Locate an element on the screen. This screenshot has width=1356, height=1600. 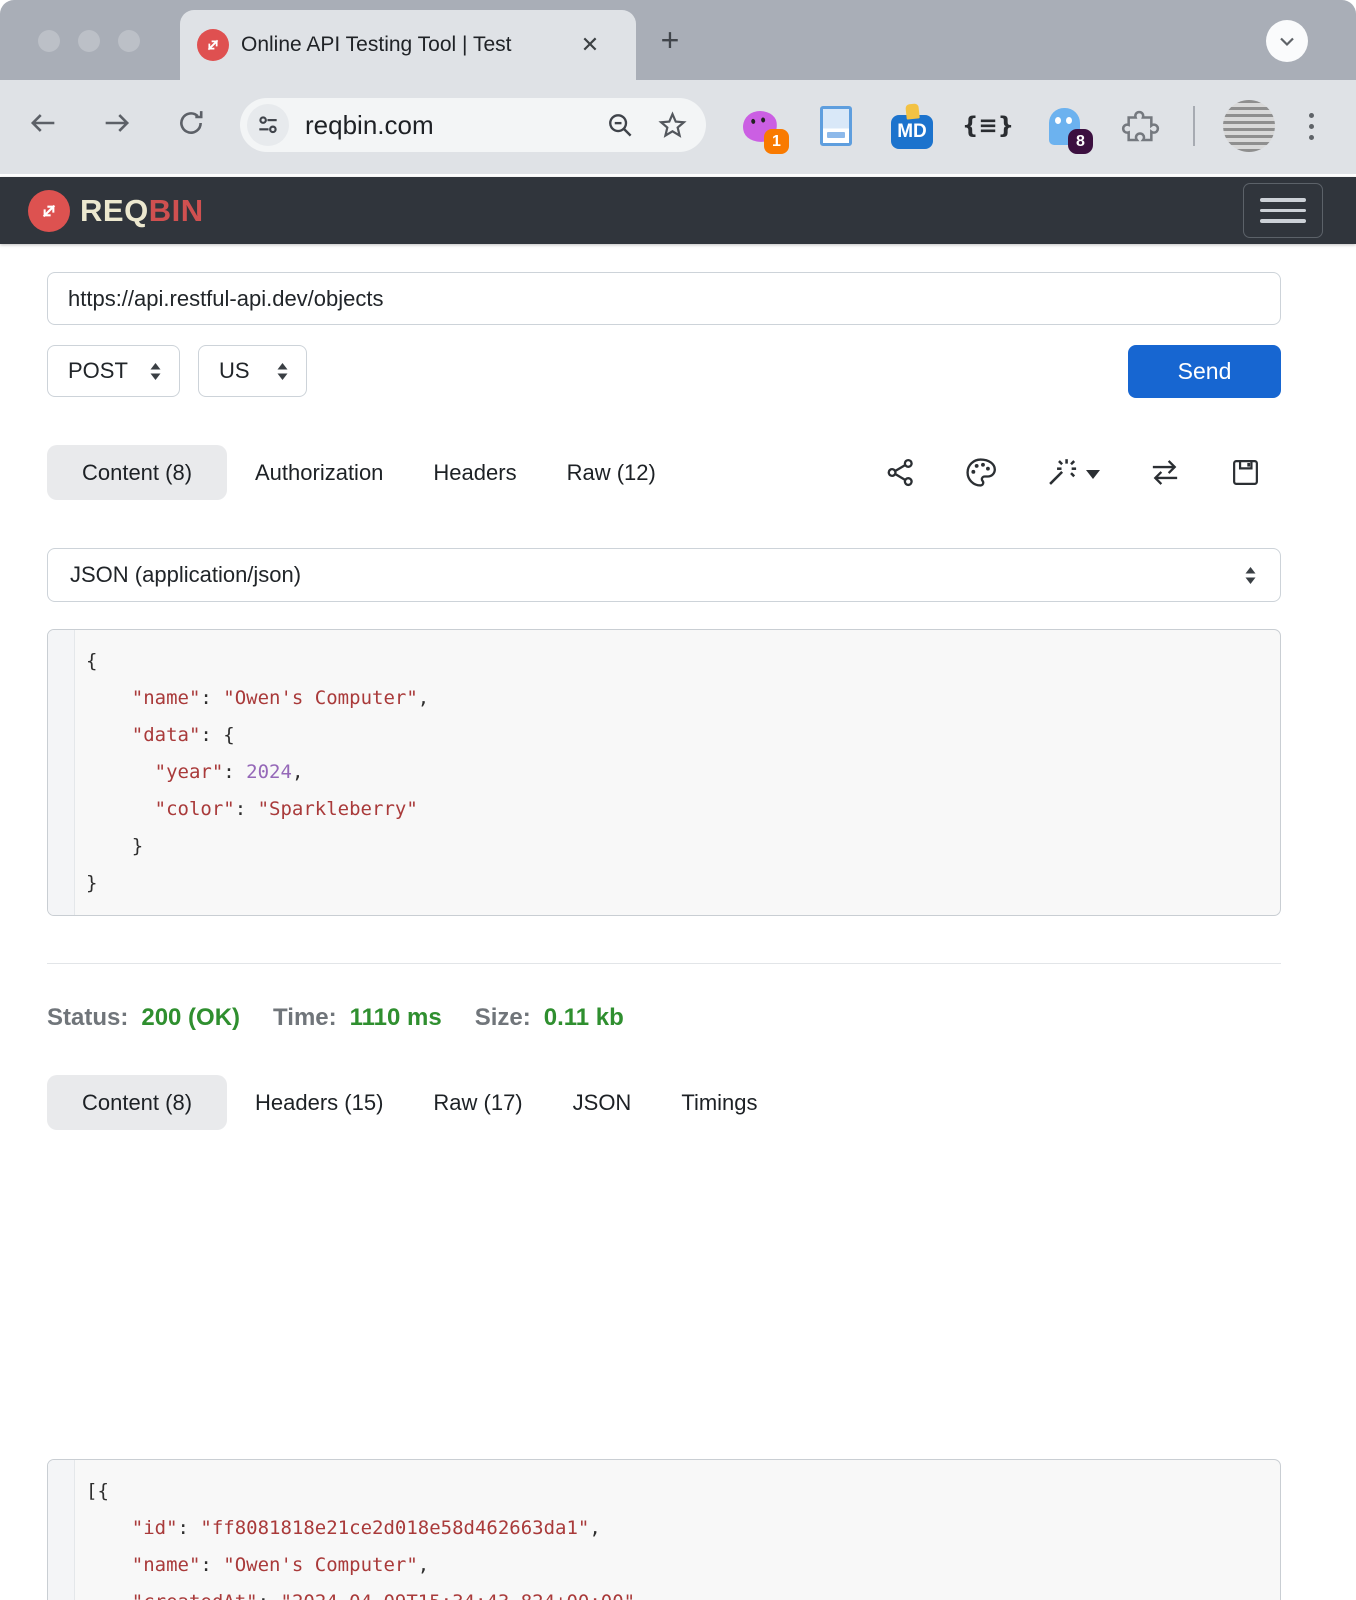
chrome-menu-icon is located at coordinates (1311, 126).